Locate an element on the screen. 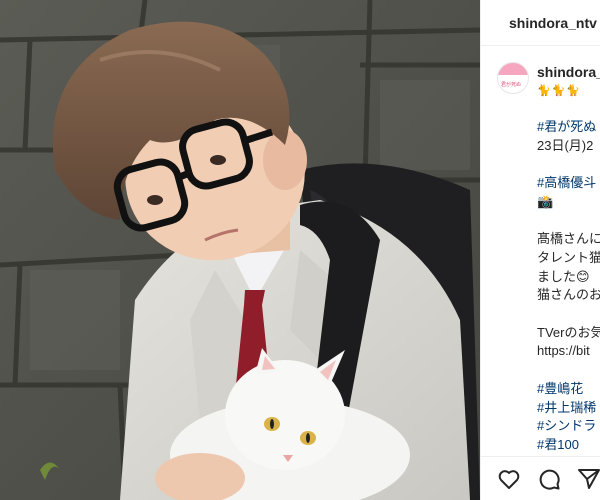 This screenshot has height=500, width=600. heart-icon is located at coordinates (509, 479).